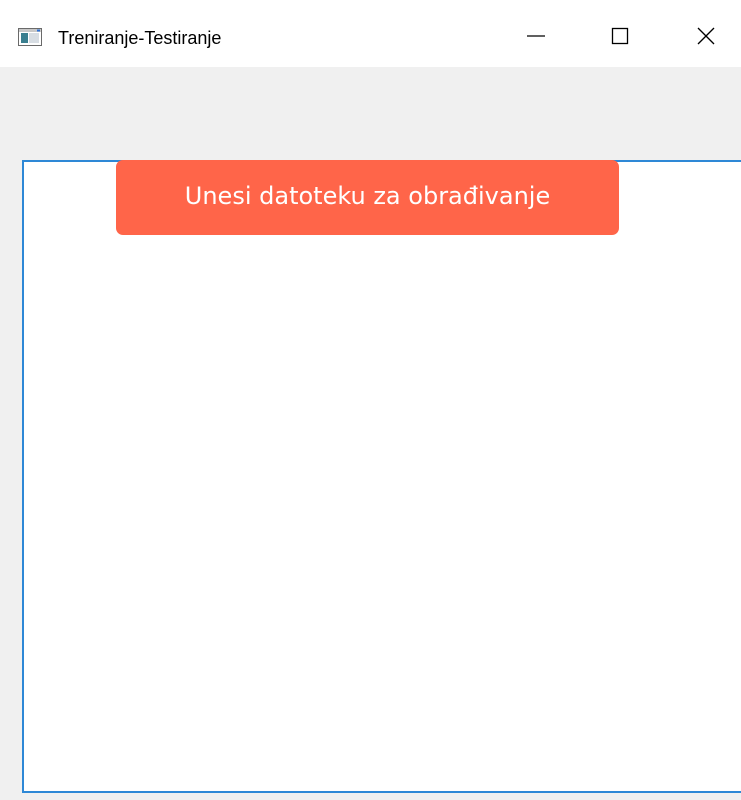 This screenshot has width=741, height=800. I want to click on maximize-button, so click(620, 38).